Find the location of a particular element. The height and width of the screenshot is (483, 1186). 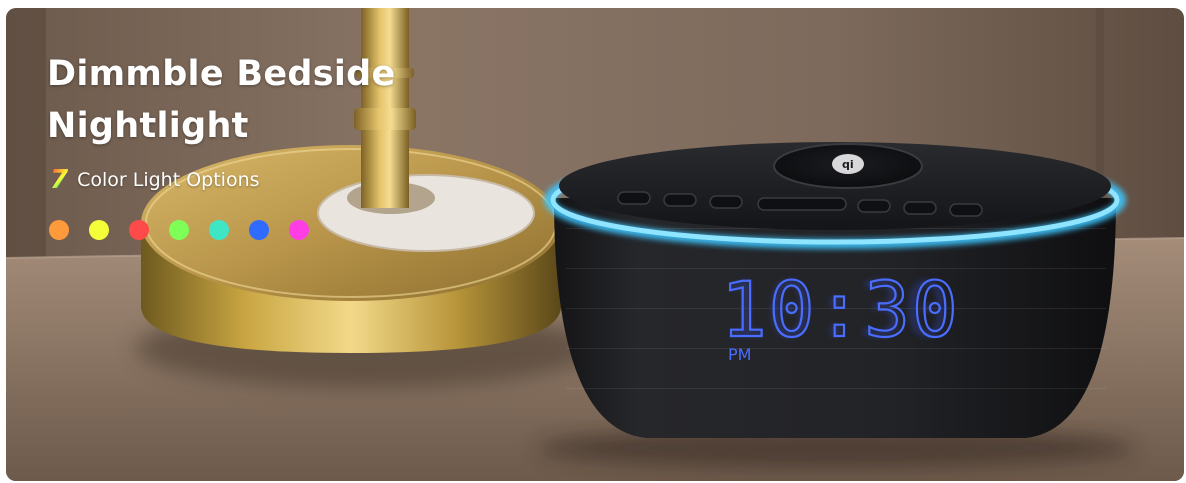

svg-text: qi is located at coordinates (848, 164).